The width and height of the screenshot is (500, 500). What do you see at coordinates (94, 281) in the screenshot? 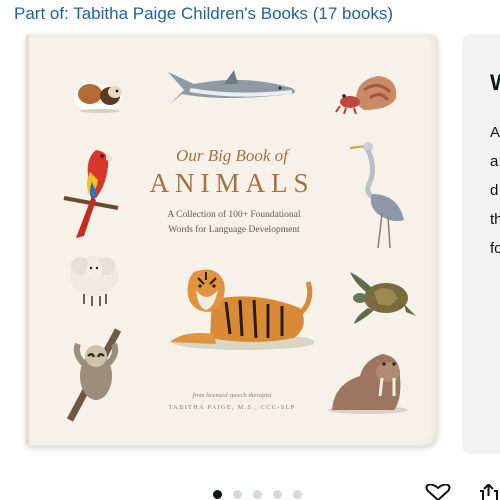
I see `sheep-illustration` at bounding box center [94, 281].